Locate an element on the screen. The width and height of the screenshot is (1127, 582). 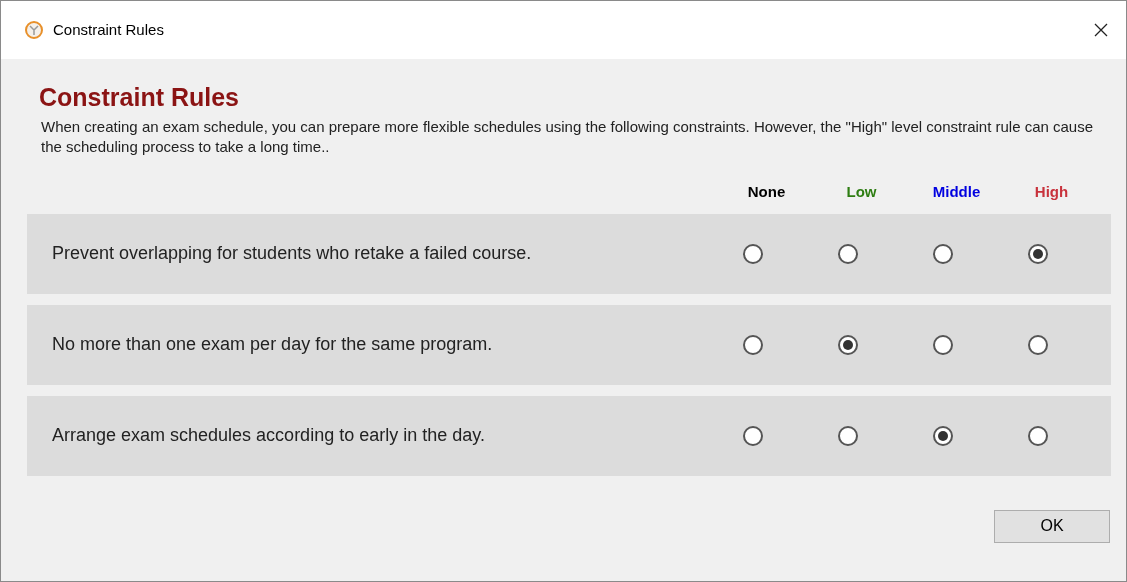
close-icon is located at coordinates (1101, 30).